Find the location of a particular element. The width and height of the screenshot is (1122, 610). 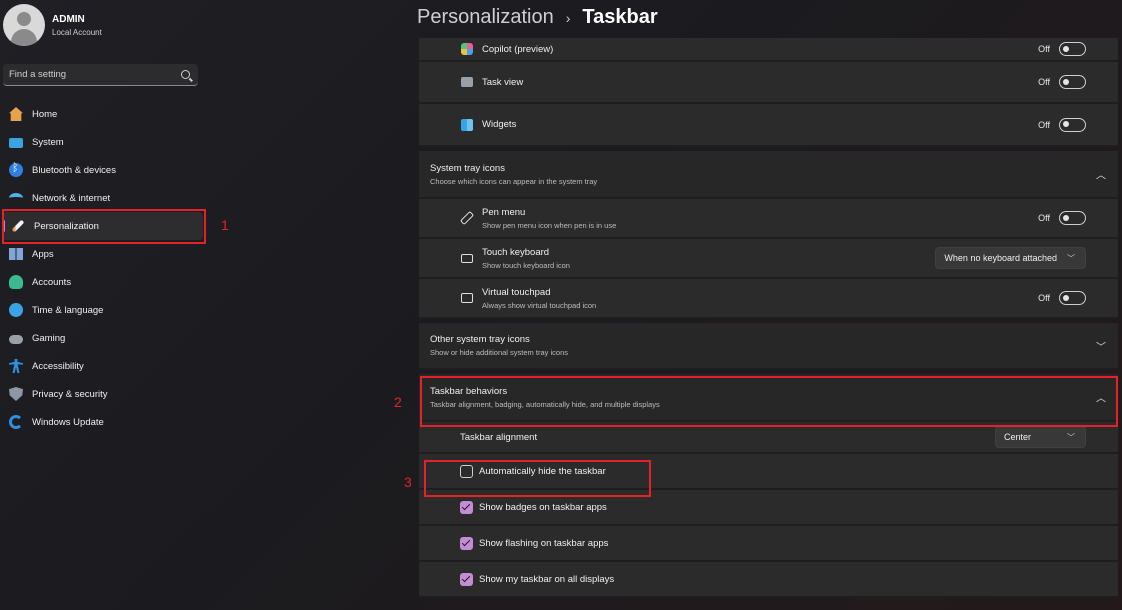

apps-icon is located at coordinates (16, 254).